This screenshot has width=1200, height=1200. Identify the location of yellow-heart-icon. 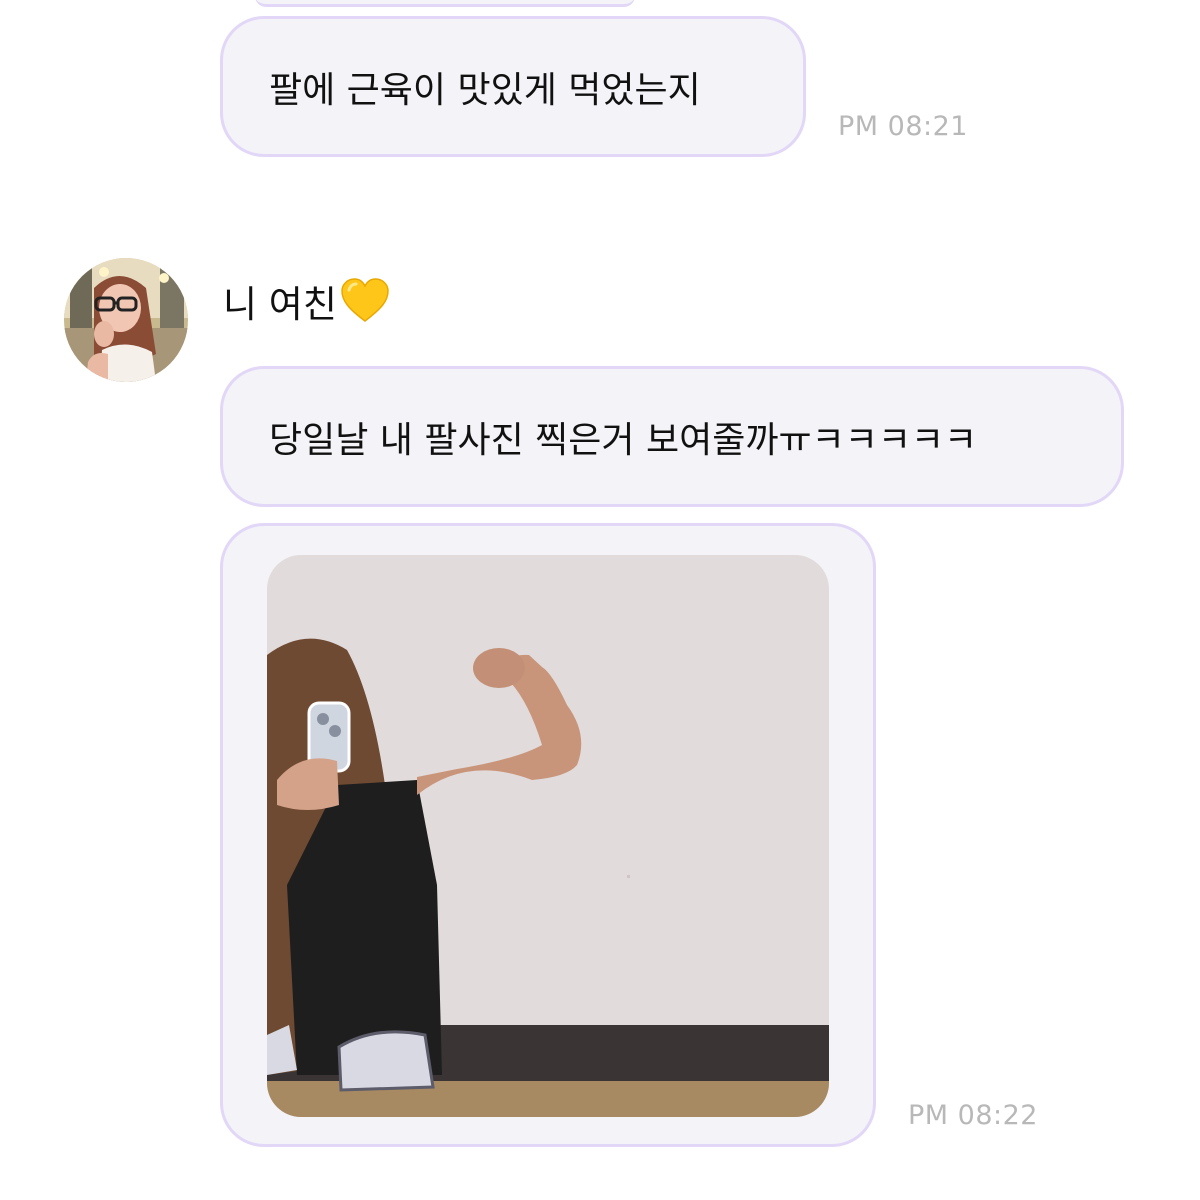
(365, 301).